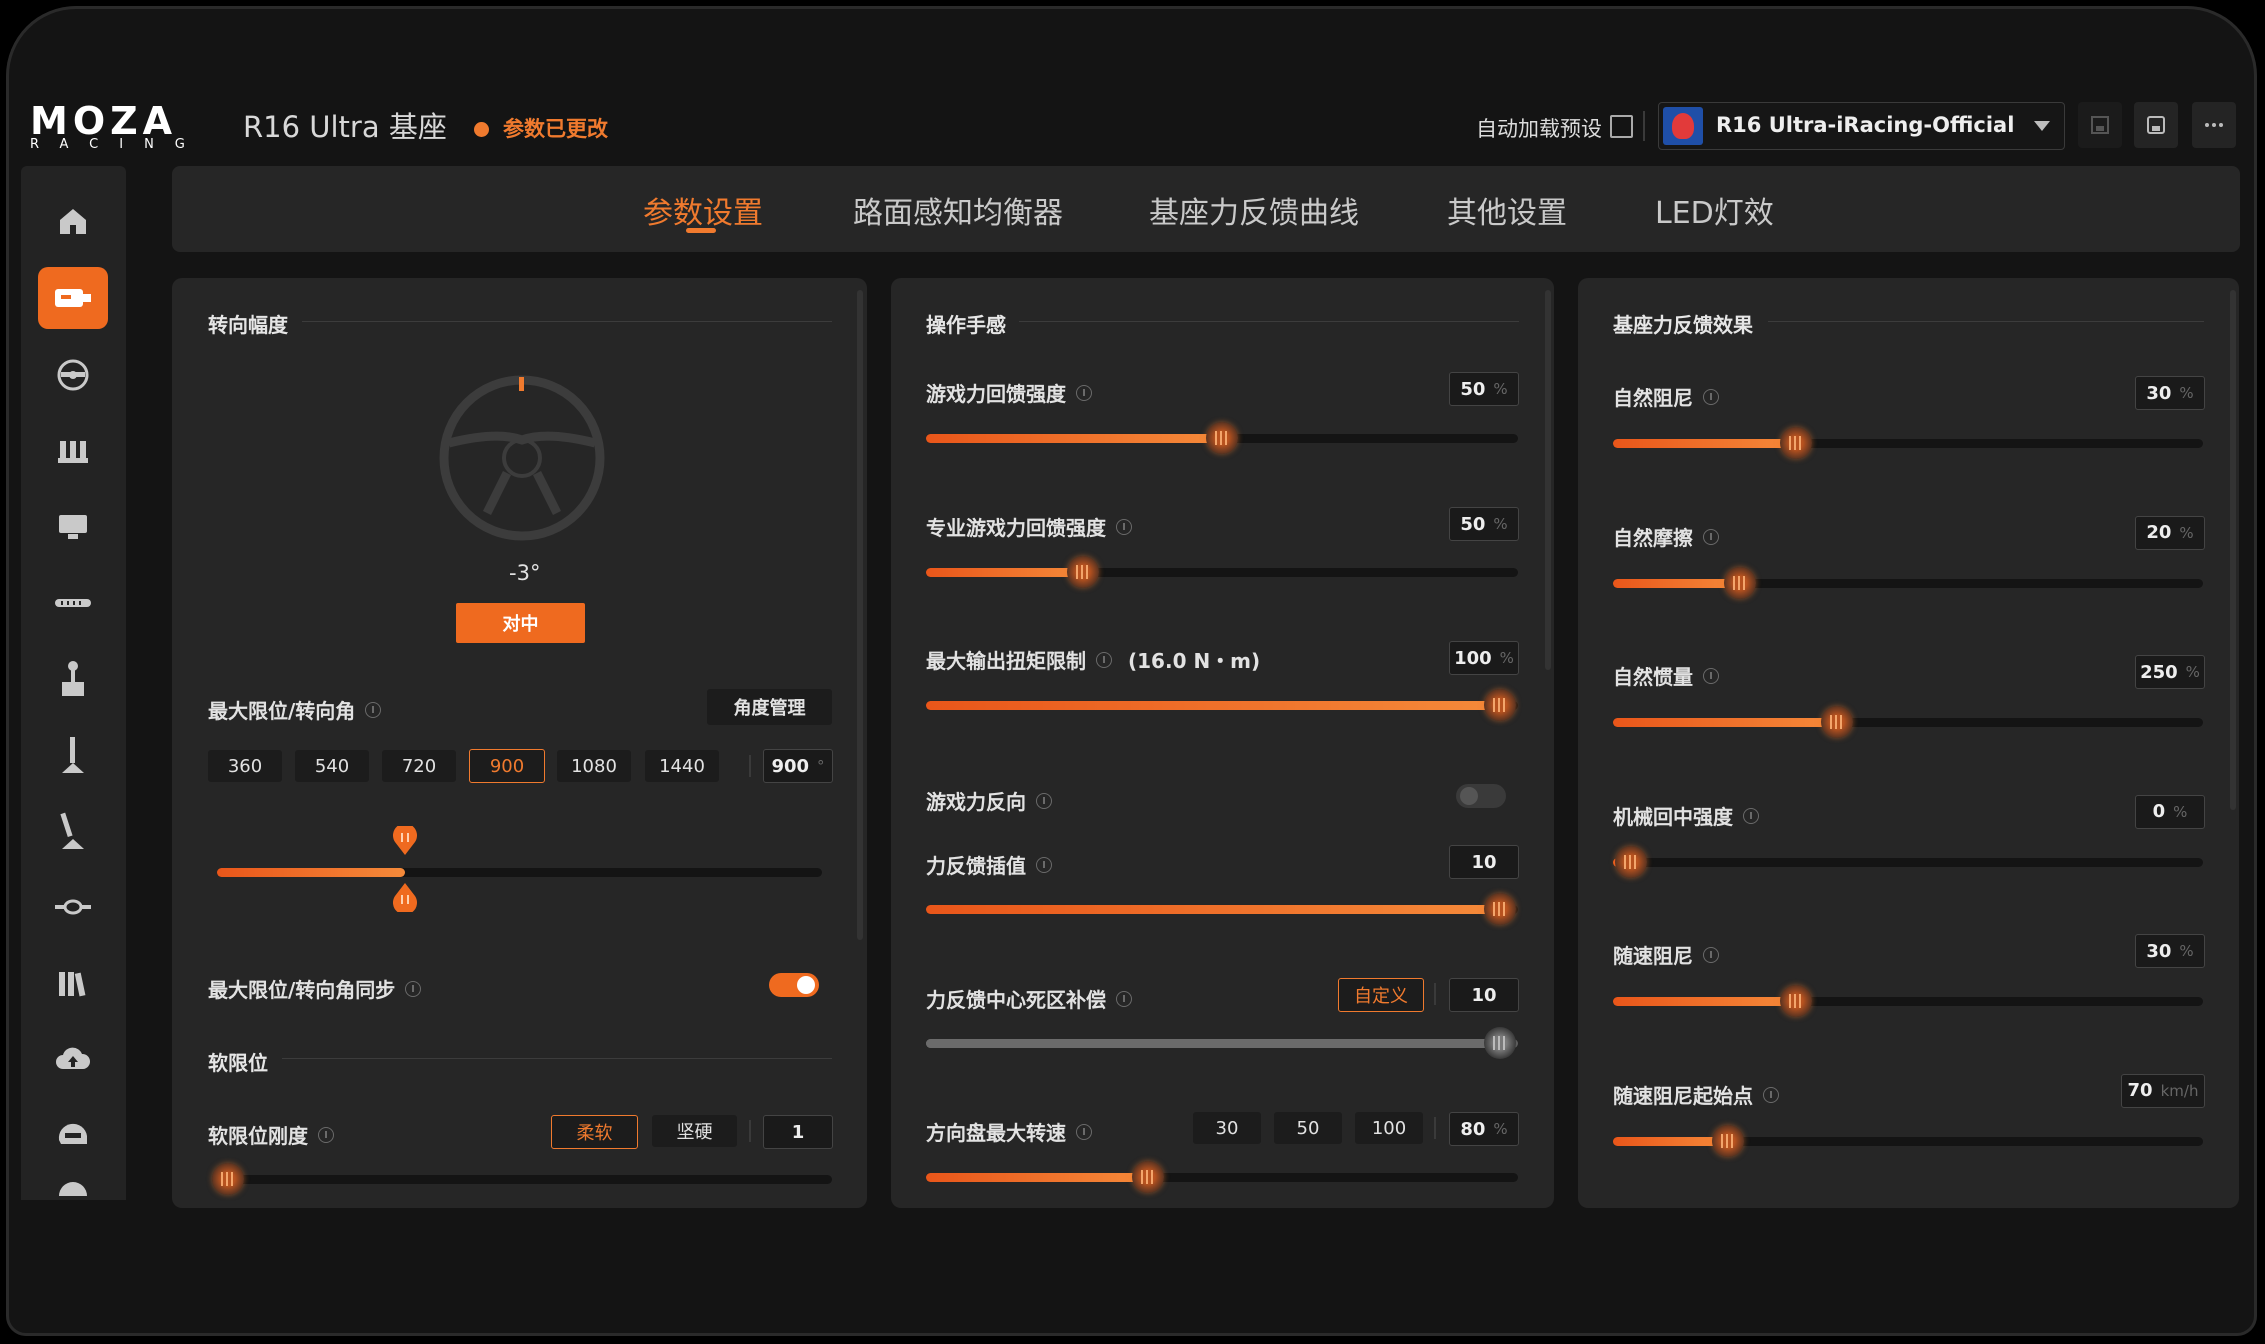 The height and width of the screenshot is (1344, 2265). What do you see at coordinates (958, 210) in the screenshot?
I see `tab-road-eq: 路面感知均衡器` at bounding box center [958, 210].